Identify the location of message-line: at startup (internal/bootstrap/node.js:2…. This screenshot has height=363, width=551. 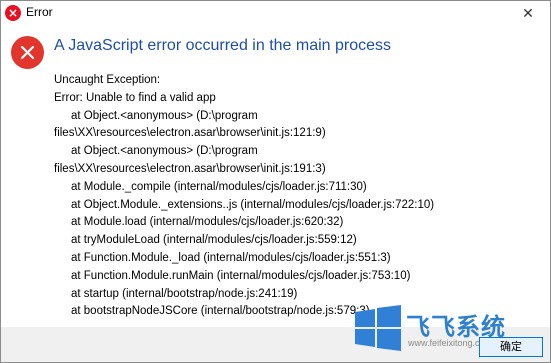
(184, 293).